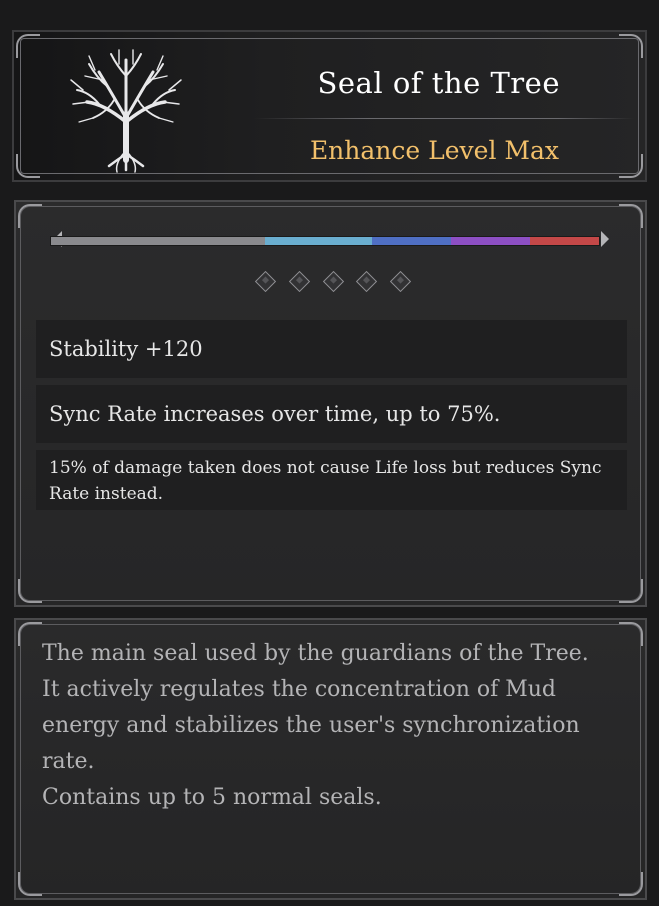  I want to click on item-title: Seal of the Tree, so click(438, 83).